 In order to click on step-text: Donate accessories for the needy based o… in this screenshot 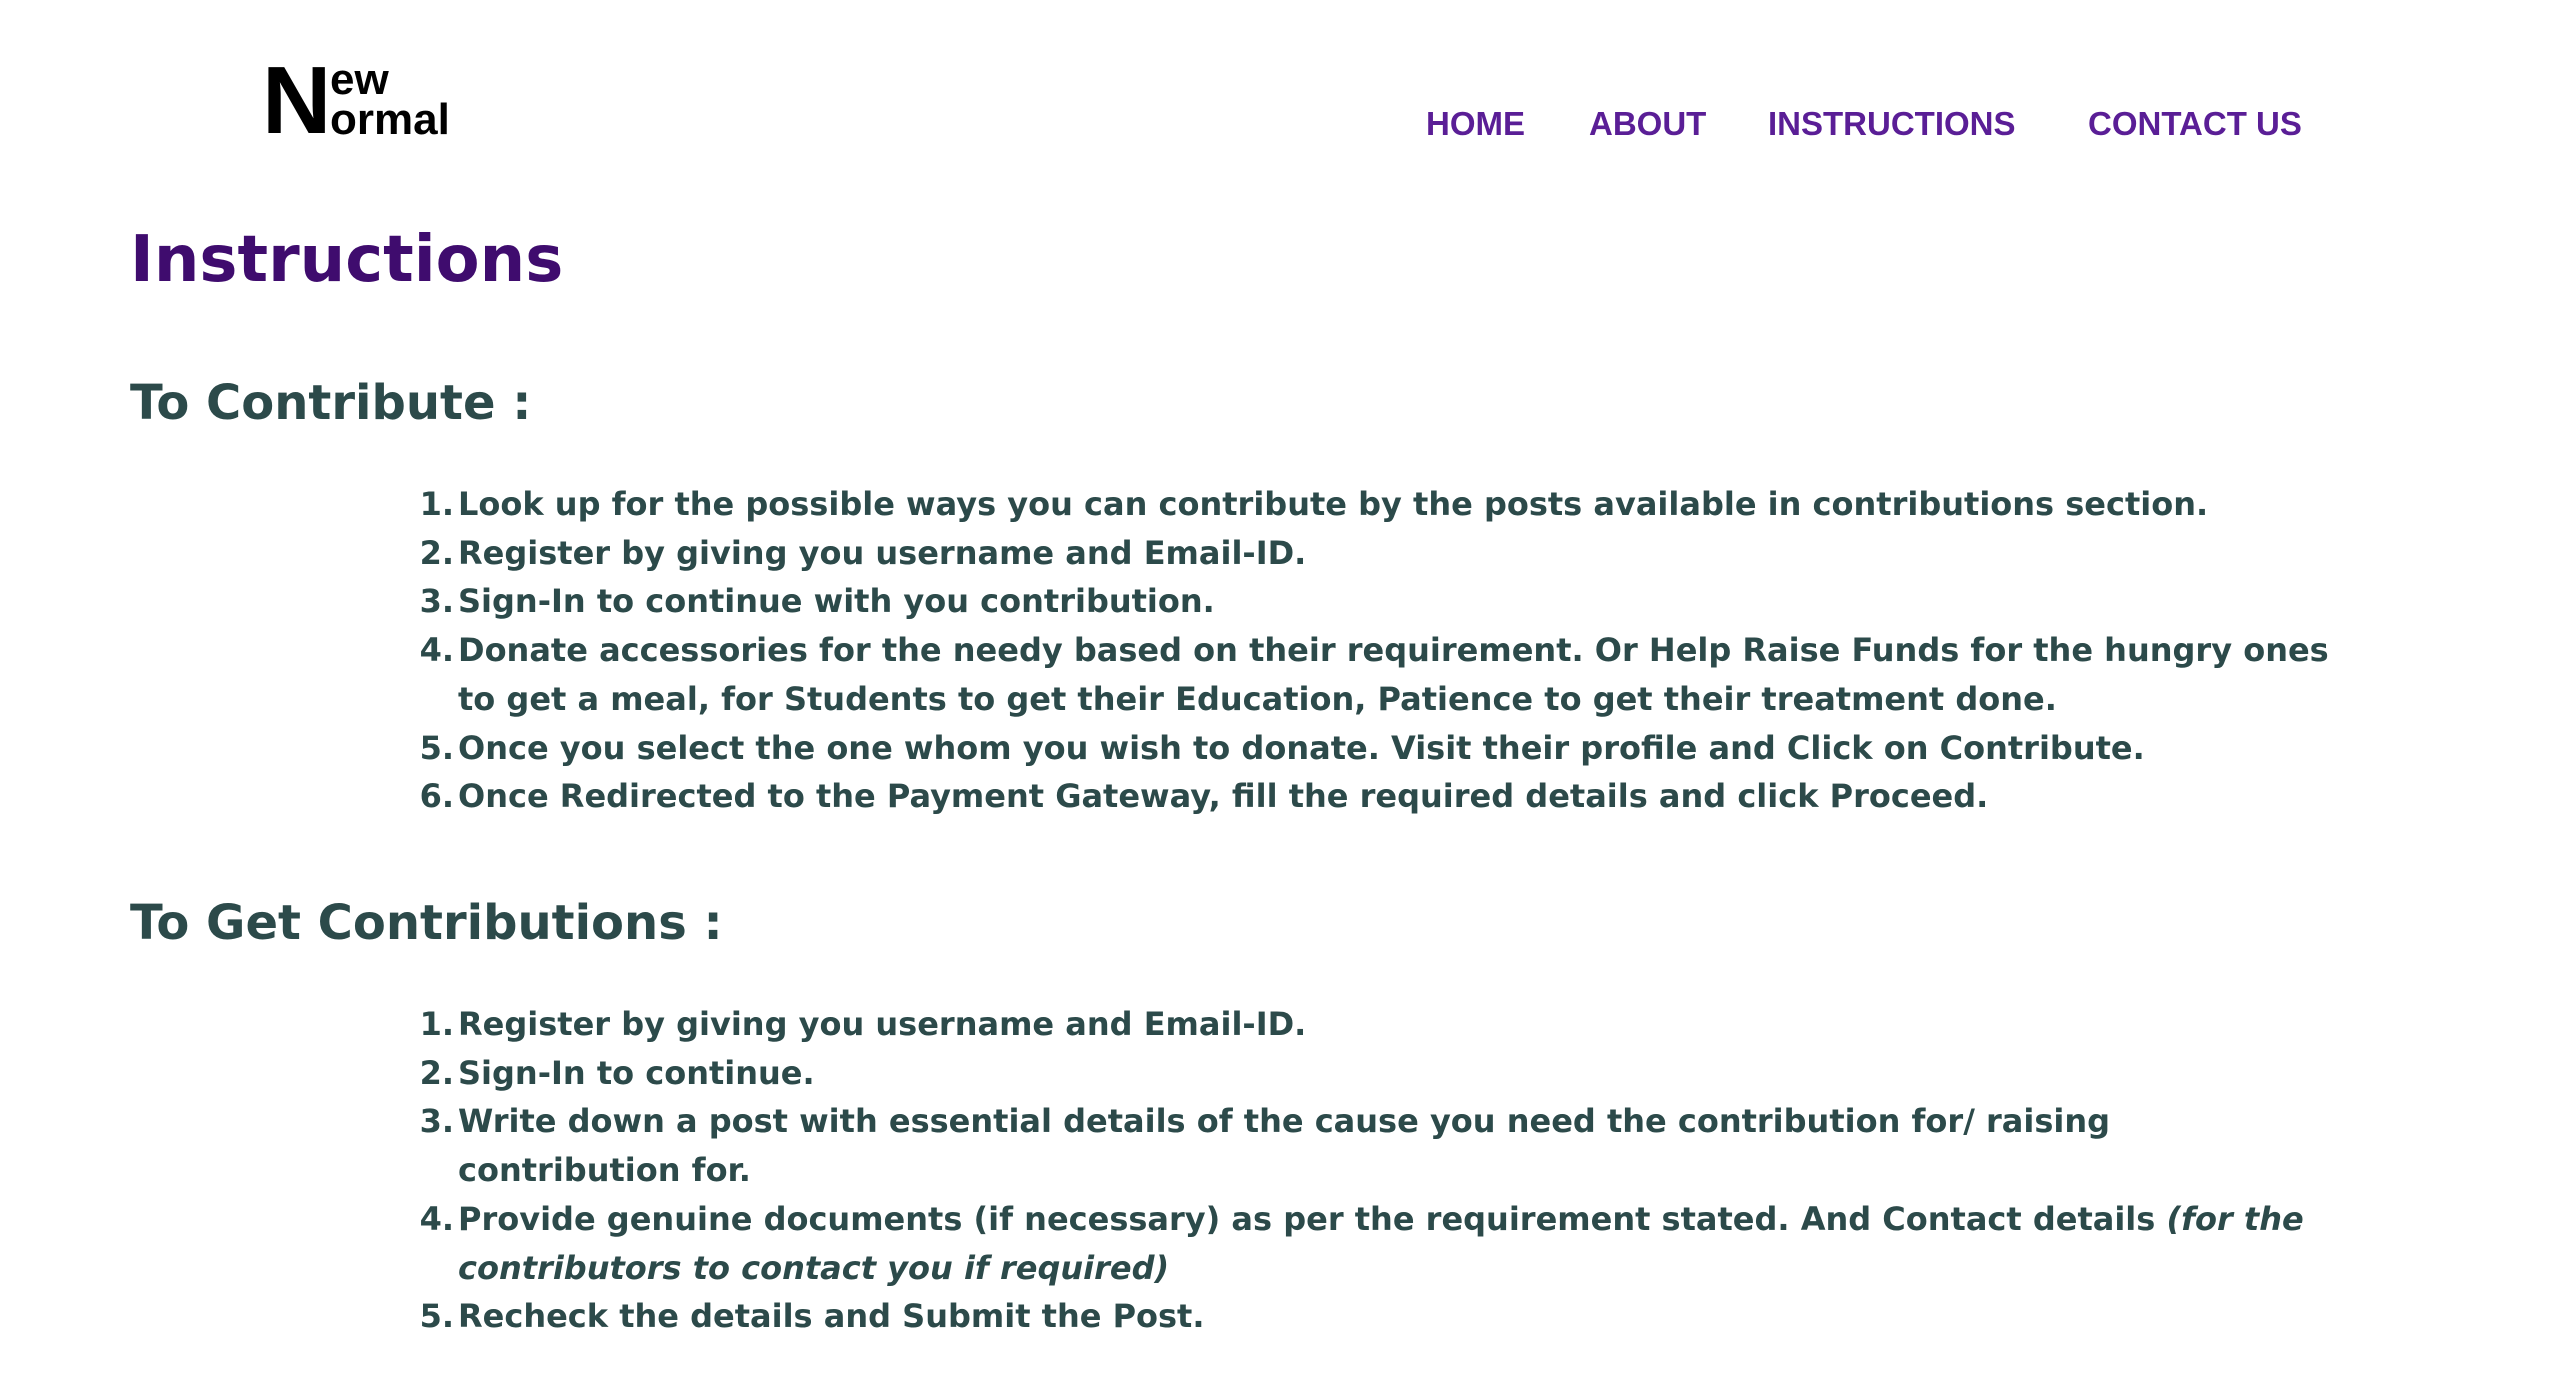, I will do `click(1393, 674)`.